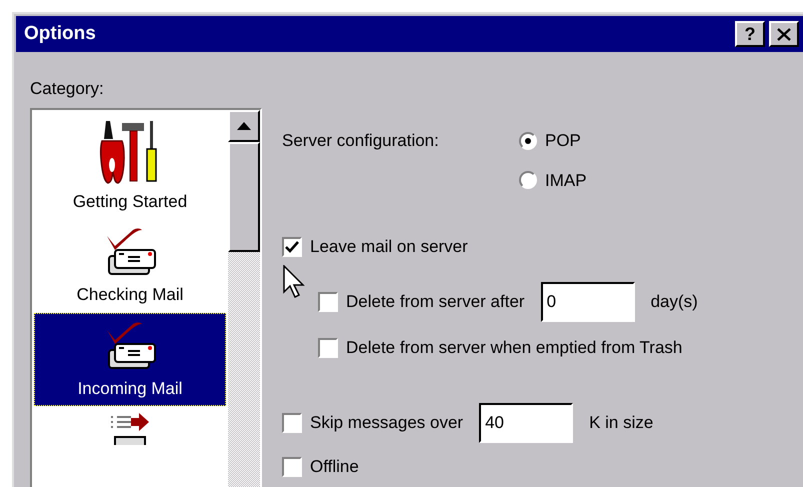 Image resolution: width=803 pixels, height=487 pixels. I want to click on close-button, so click(784, 34).